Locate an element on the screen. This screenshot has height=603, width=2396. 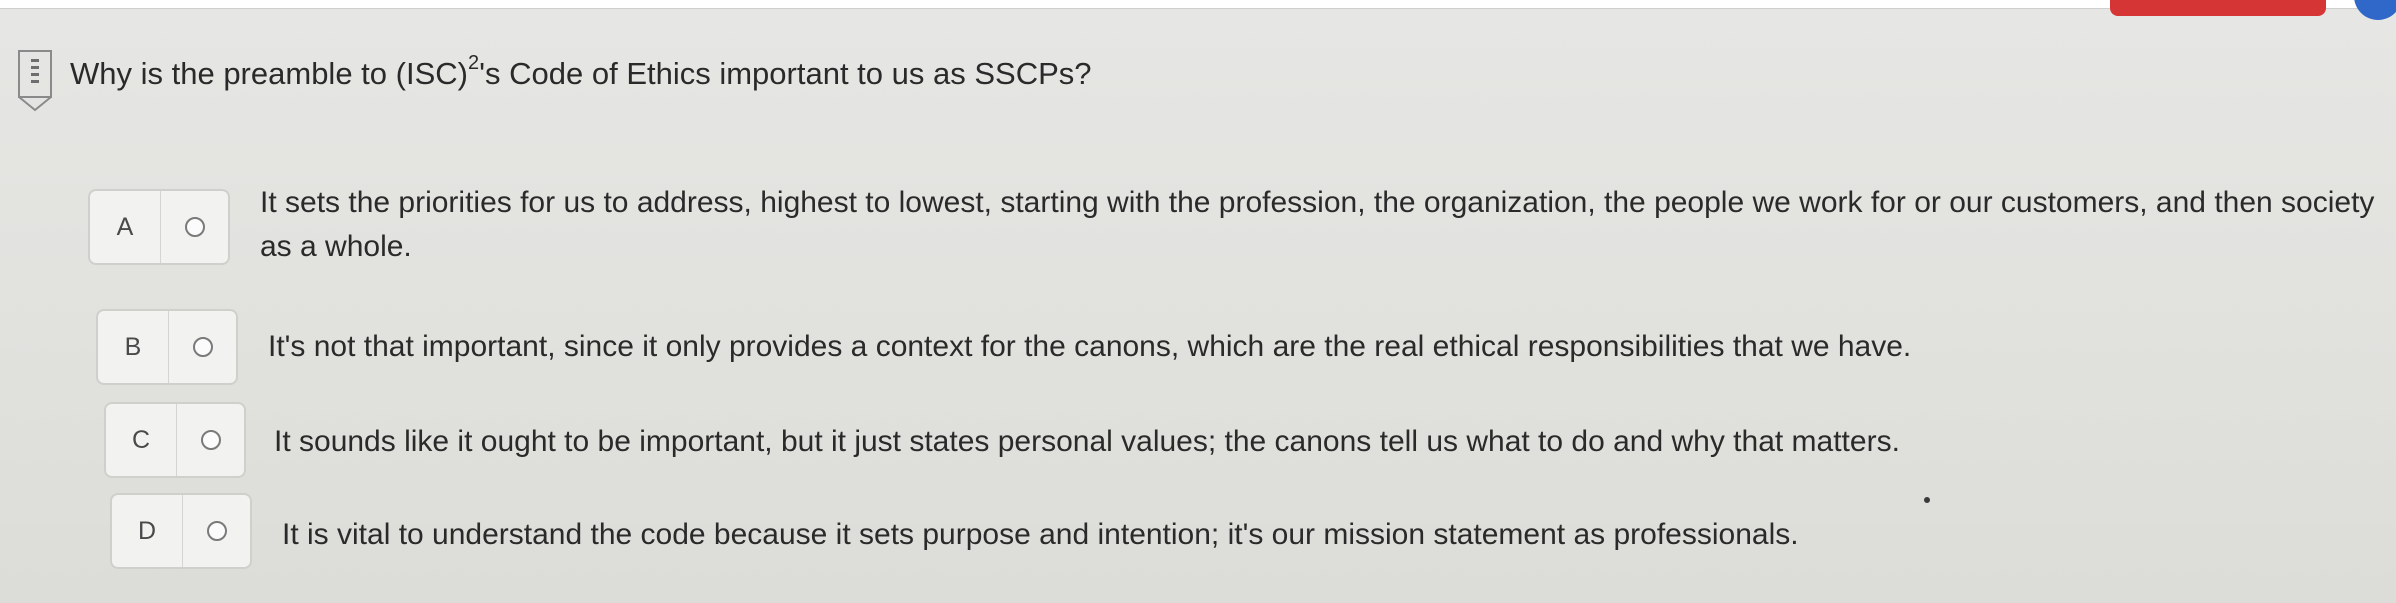
option-a-letter: A is located at coordinates (125, 227).